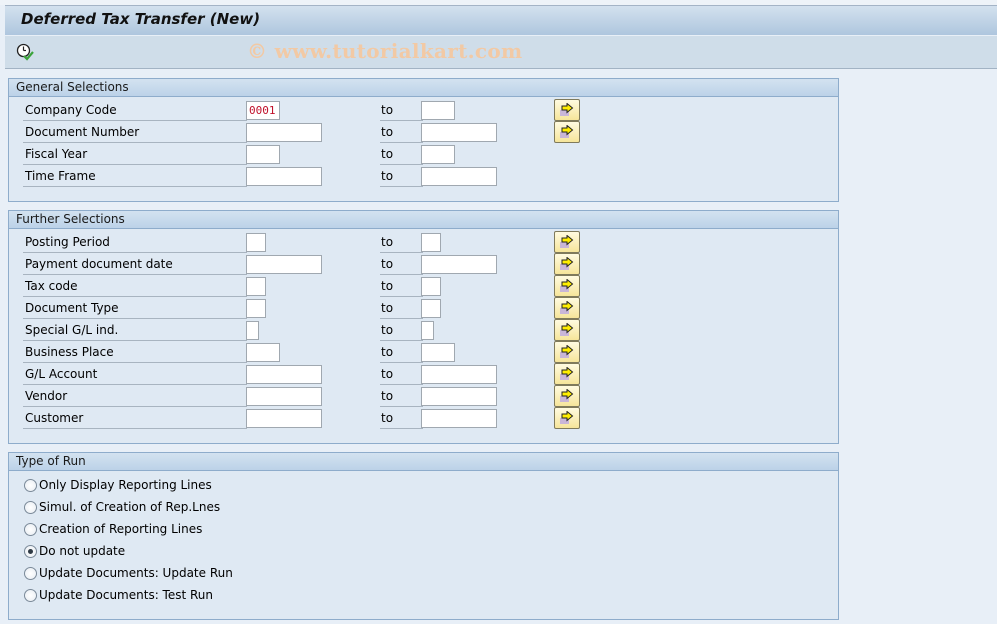 This screenshot has height=624, width=997. I want to click on vendor-from-input, so click(284, 396).